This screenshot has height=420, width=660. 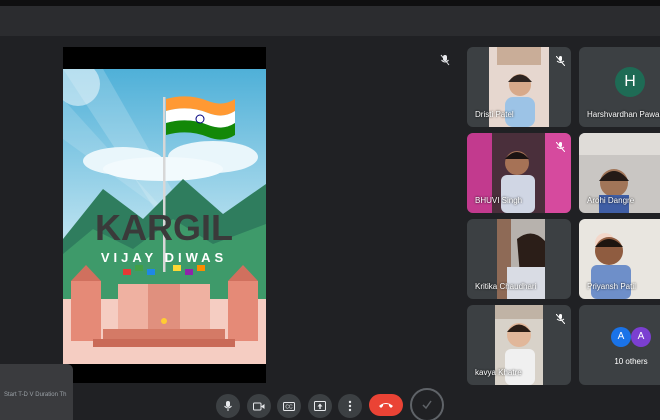 I want to click on captions-button: CC, so click(x=289, y=406).